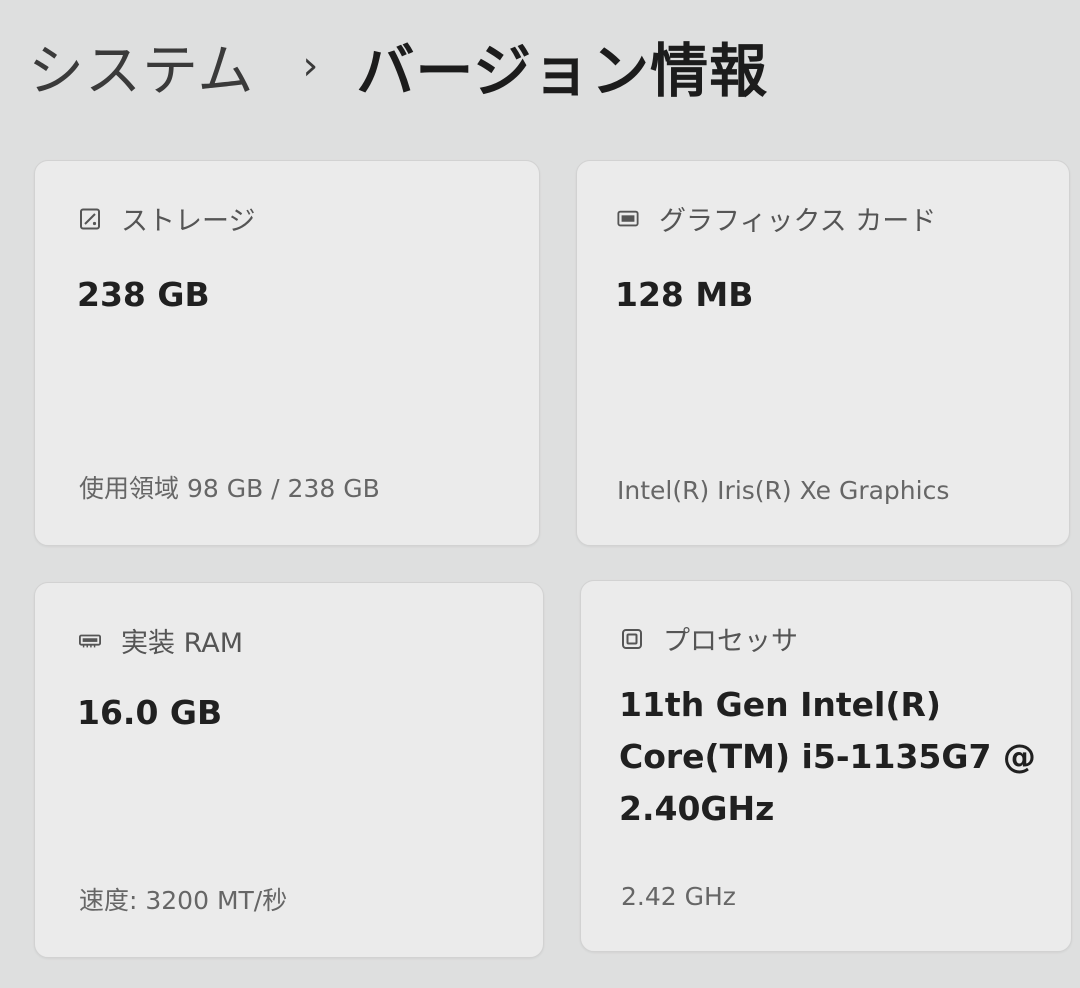 This screenshot has width=1080, height=988. What do you see at coordinates (182, 643) in the screenshot?
I see `ram-label: 実装 RAM` at bounding box center [182, 643].